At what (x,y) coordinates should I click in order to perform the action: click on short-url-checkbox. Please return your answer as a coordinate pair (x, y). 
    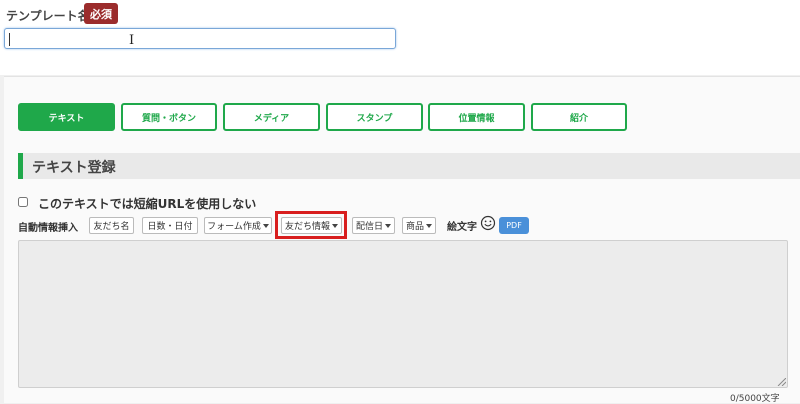
    Looking at the image, I should click on (23, 202).